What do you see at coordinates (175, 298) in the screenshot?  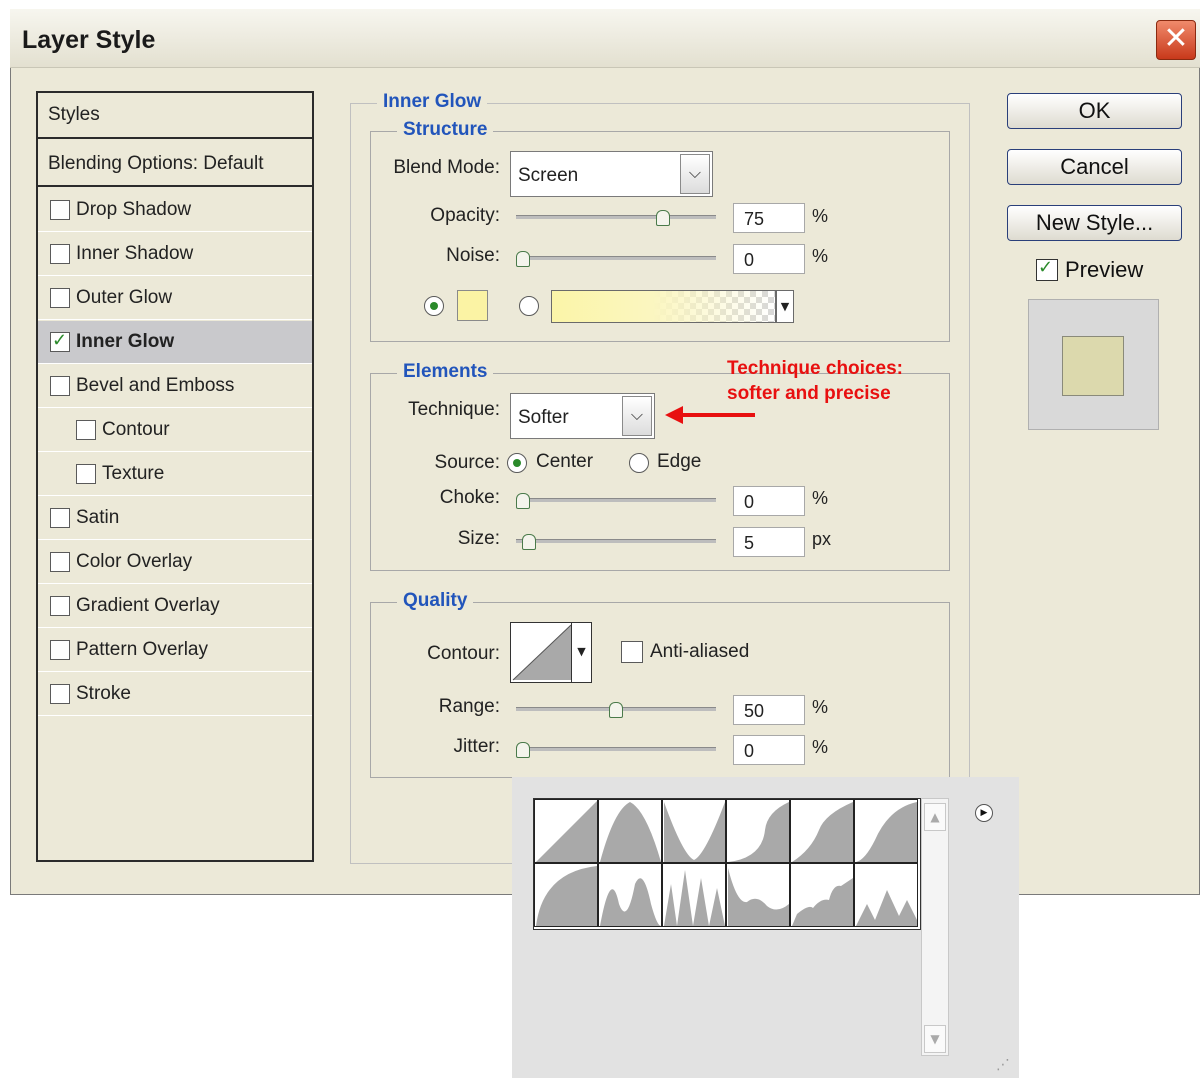 I see `style-item-outer-glow: Outer Glow` at bounding box center [175, 298].